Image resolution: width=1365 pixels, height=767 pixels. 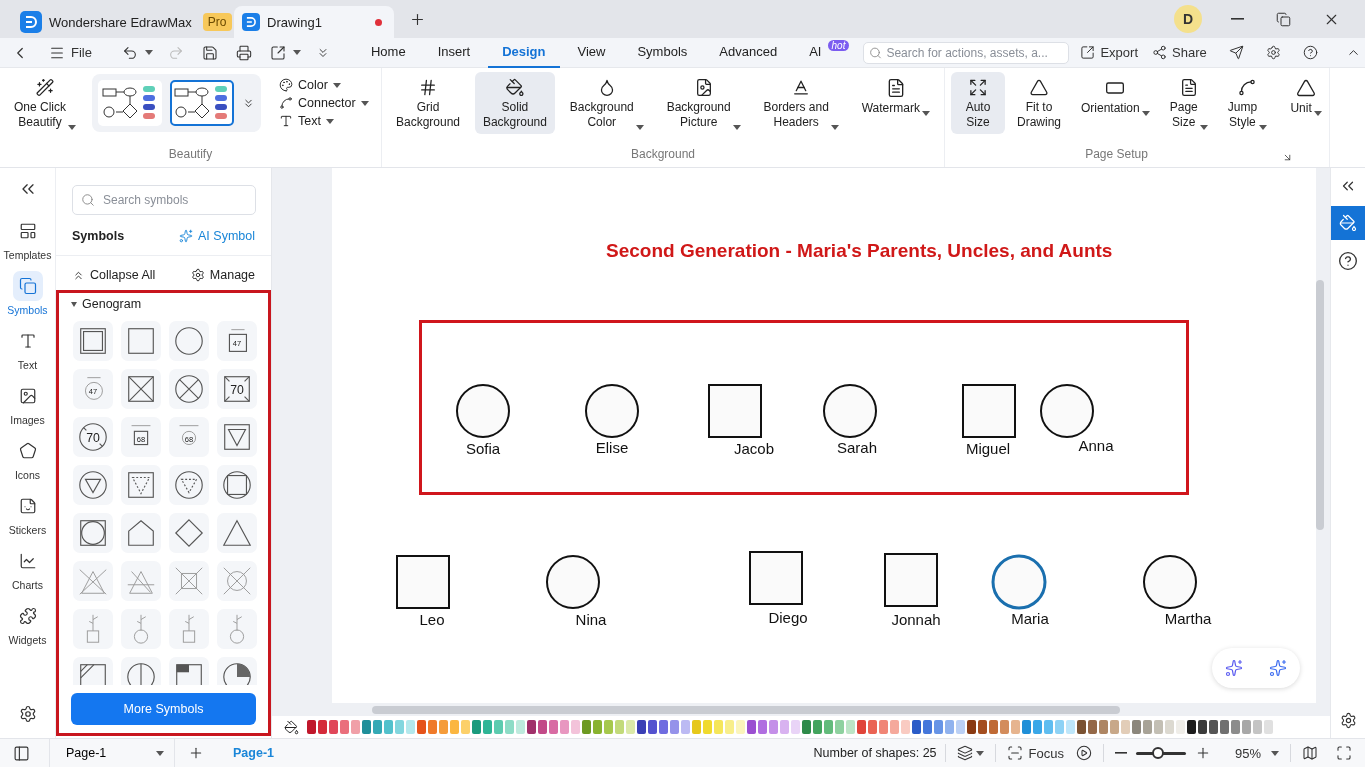 I want to click on person-name: Sarah, so click(x=857, y=447).